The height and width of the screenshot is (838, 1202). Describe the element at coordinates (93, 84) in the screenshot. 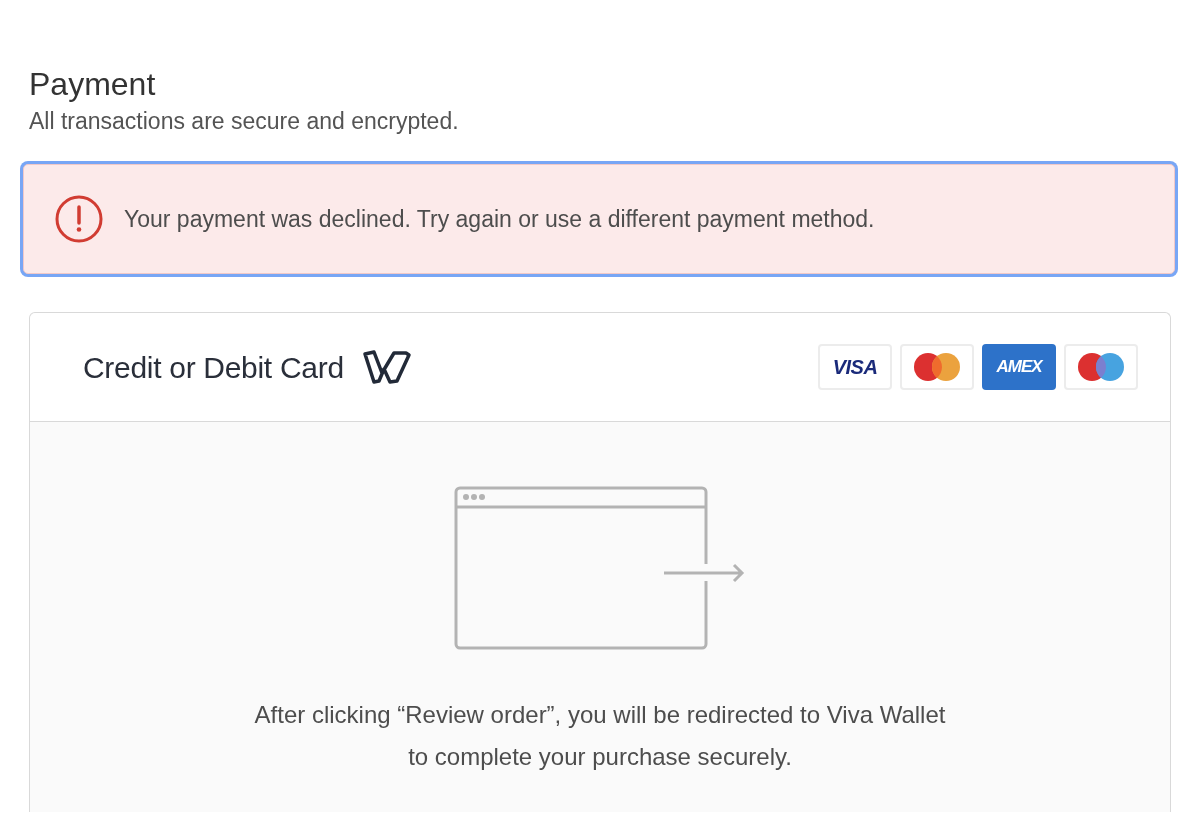

I see `section-heading: Payment` at that location.